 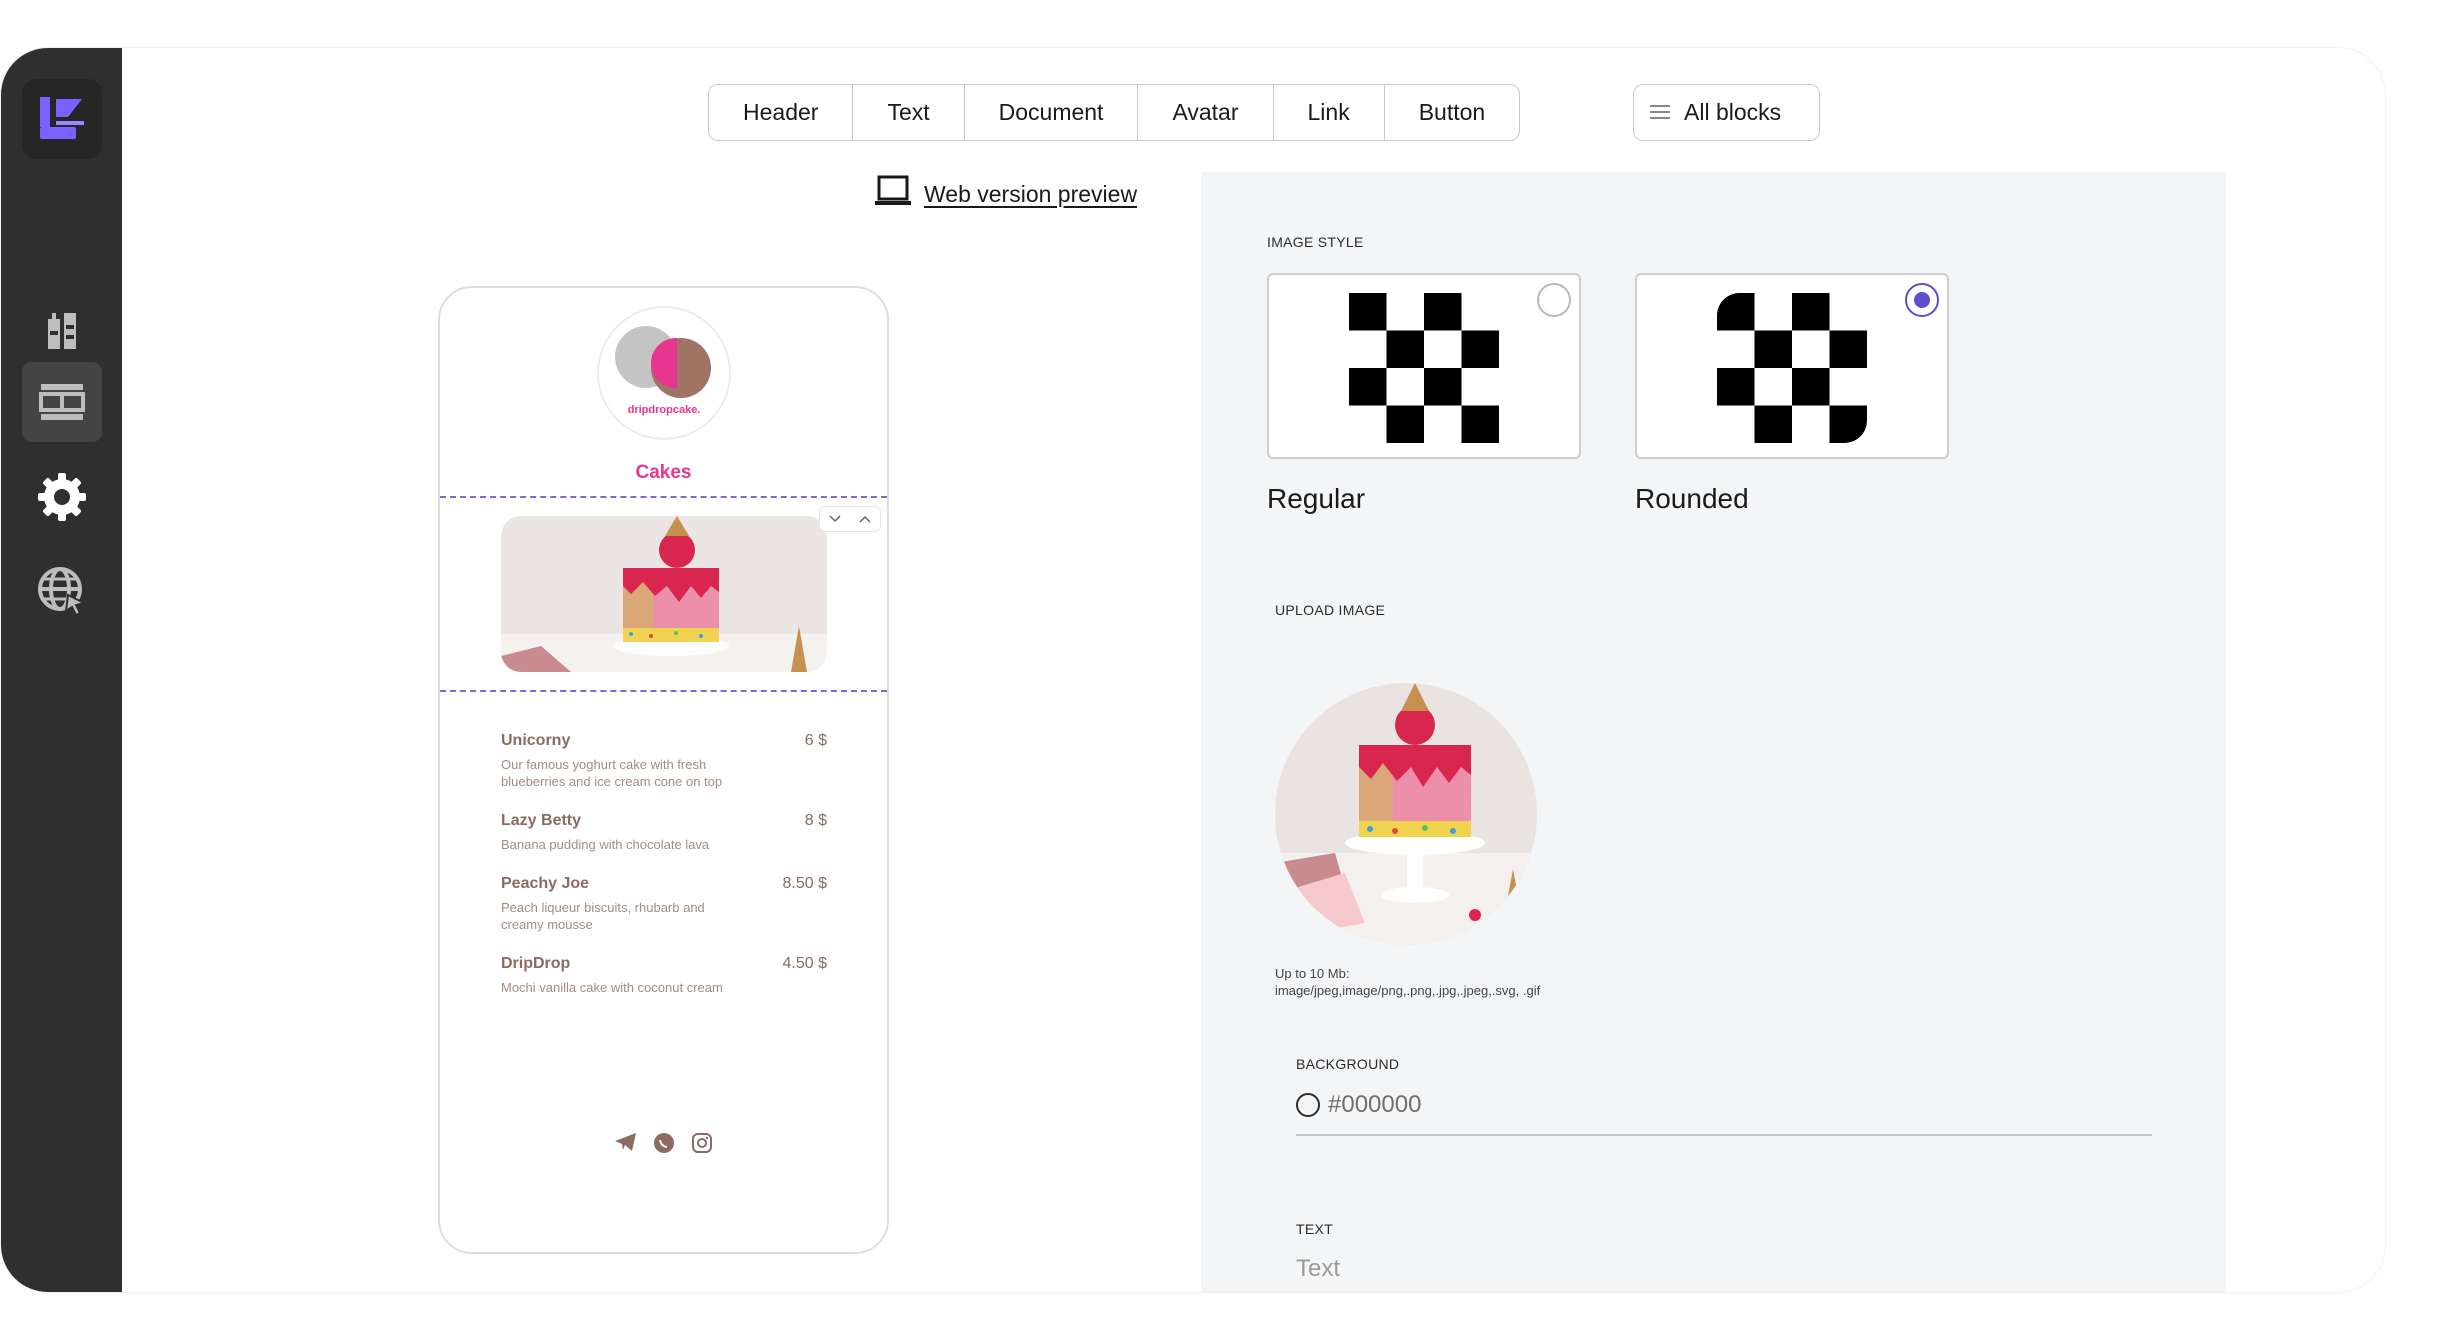 I want to click on tab-avatar: Avatar, so click(x=1206, y=112).